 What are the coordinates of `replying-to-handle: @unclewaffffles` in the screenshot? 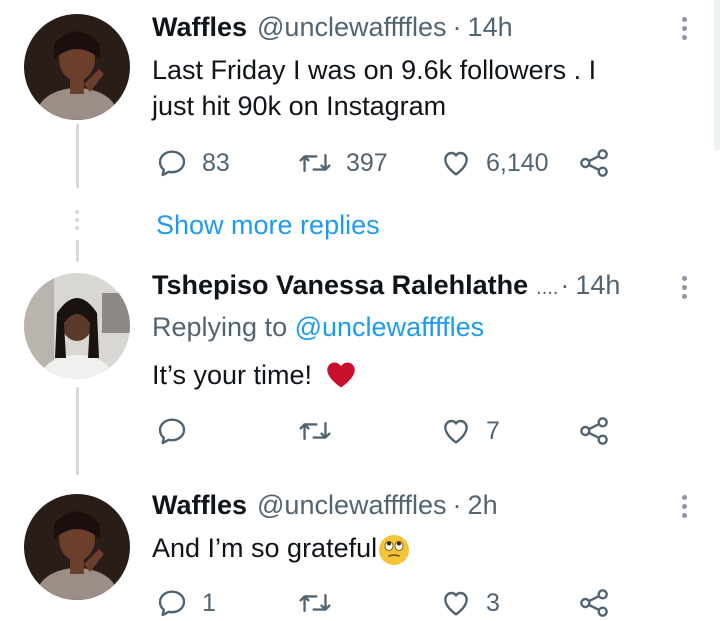 It's located at (390, 327).